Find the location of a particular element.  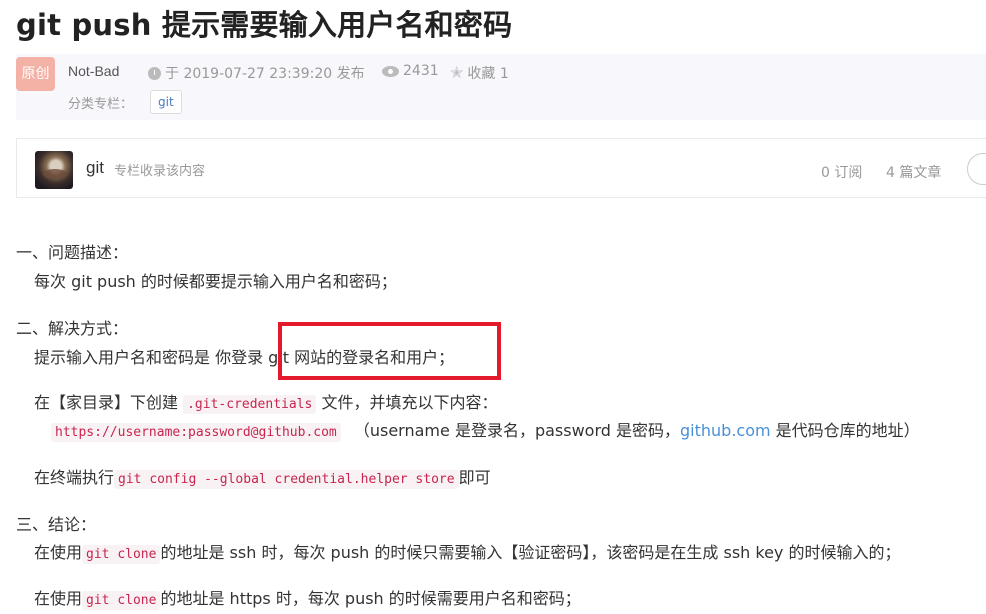

line-3-post: 是代码仓库的地址） is located at coordinates (847, 430).